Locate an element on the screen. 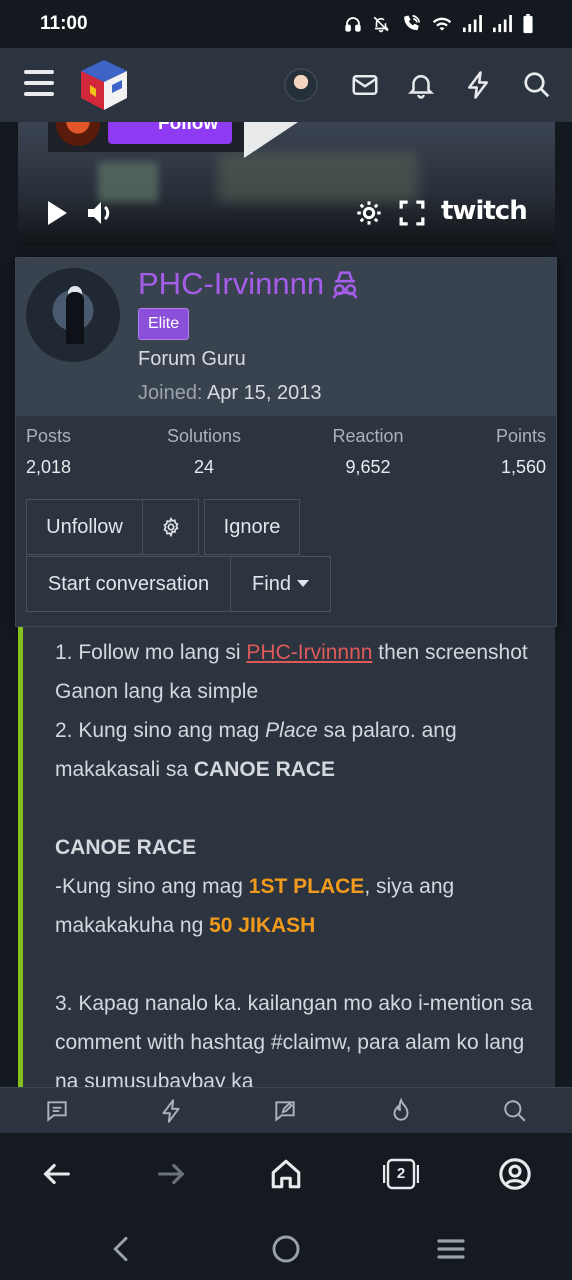  member-joined: Joined: Apr 15, 2013 is located at coordinates (229, 393).